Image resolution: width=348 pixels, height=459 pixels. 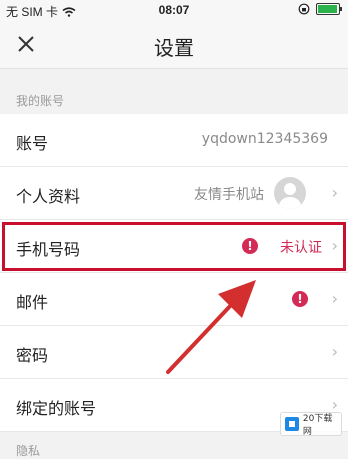 What do you see at coordinates (211, 327) in the screenshot?
I see `annotation-arrow-icon` at bounding box center [211, 327].